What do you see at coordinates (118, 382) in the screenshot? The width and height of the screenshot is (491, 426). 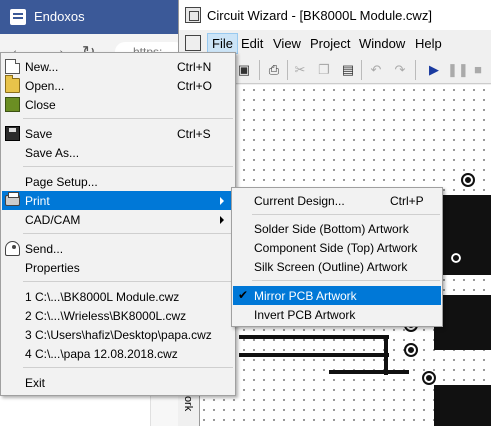 I see `file-menu-exit: Exit` at bounding box center [118, 382].